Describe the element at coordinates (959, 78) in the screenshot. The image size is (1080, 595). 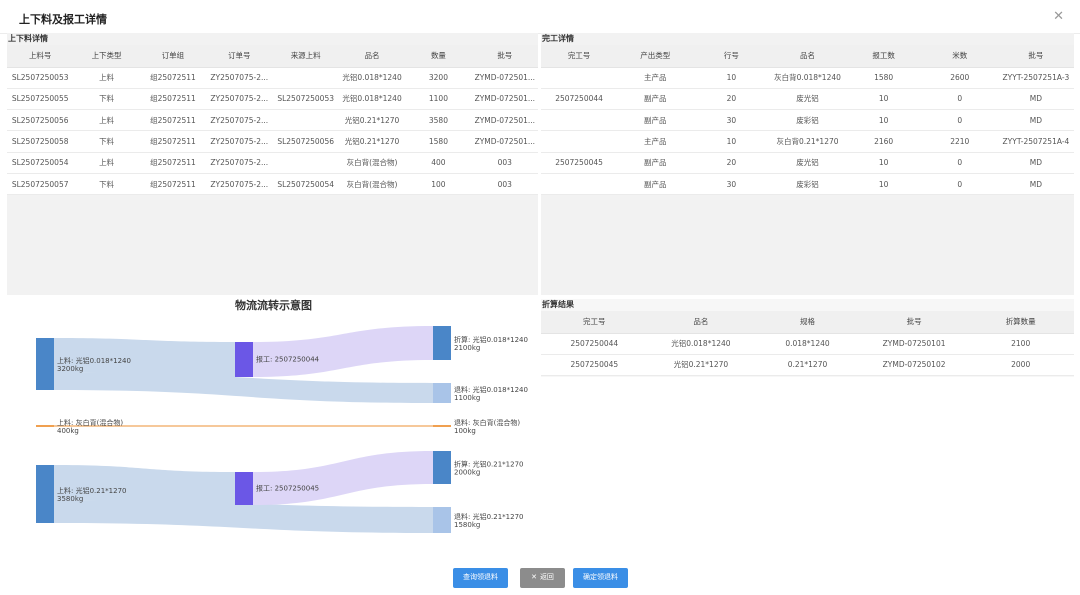
I see `table-cell: 2600` at that location.